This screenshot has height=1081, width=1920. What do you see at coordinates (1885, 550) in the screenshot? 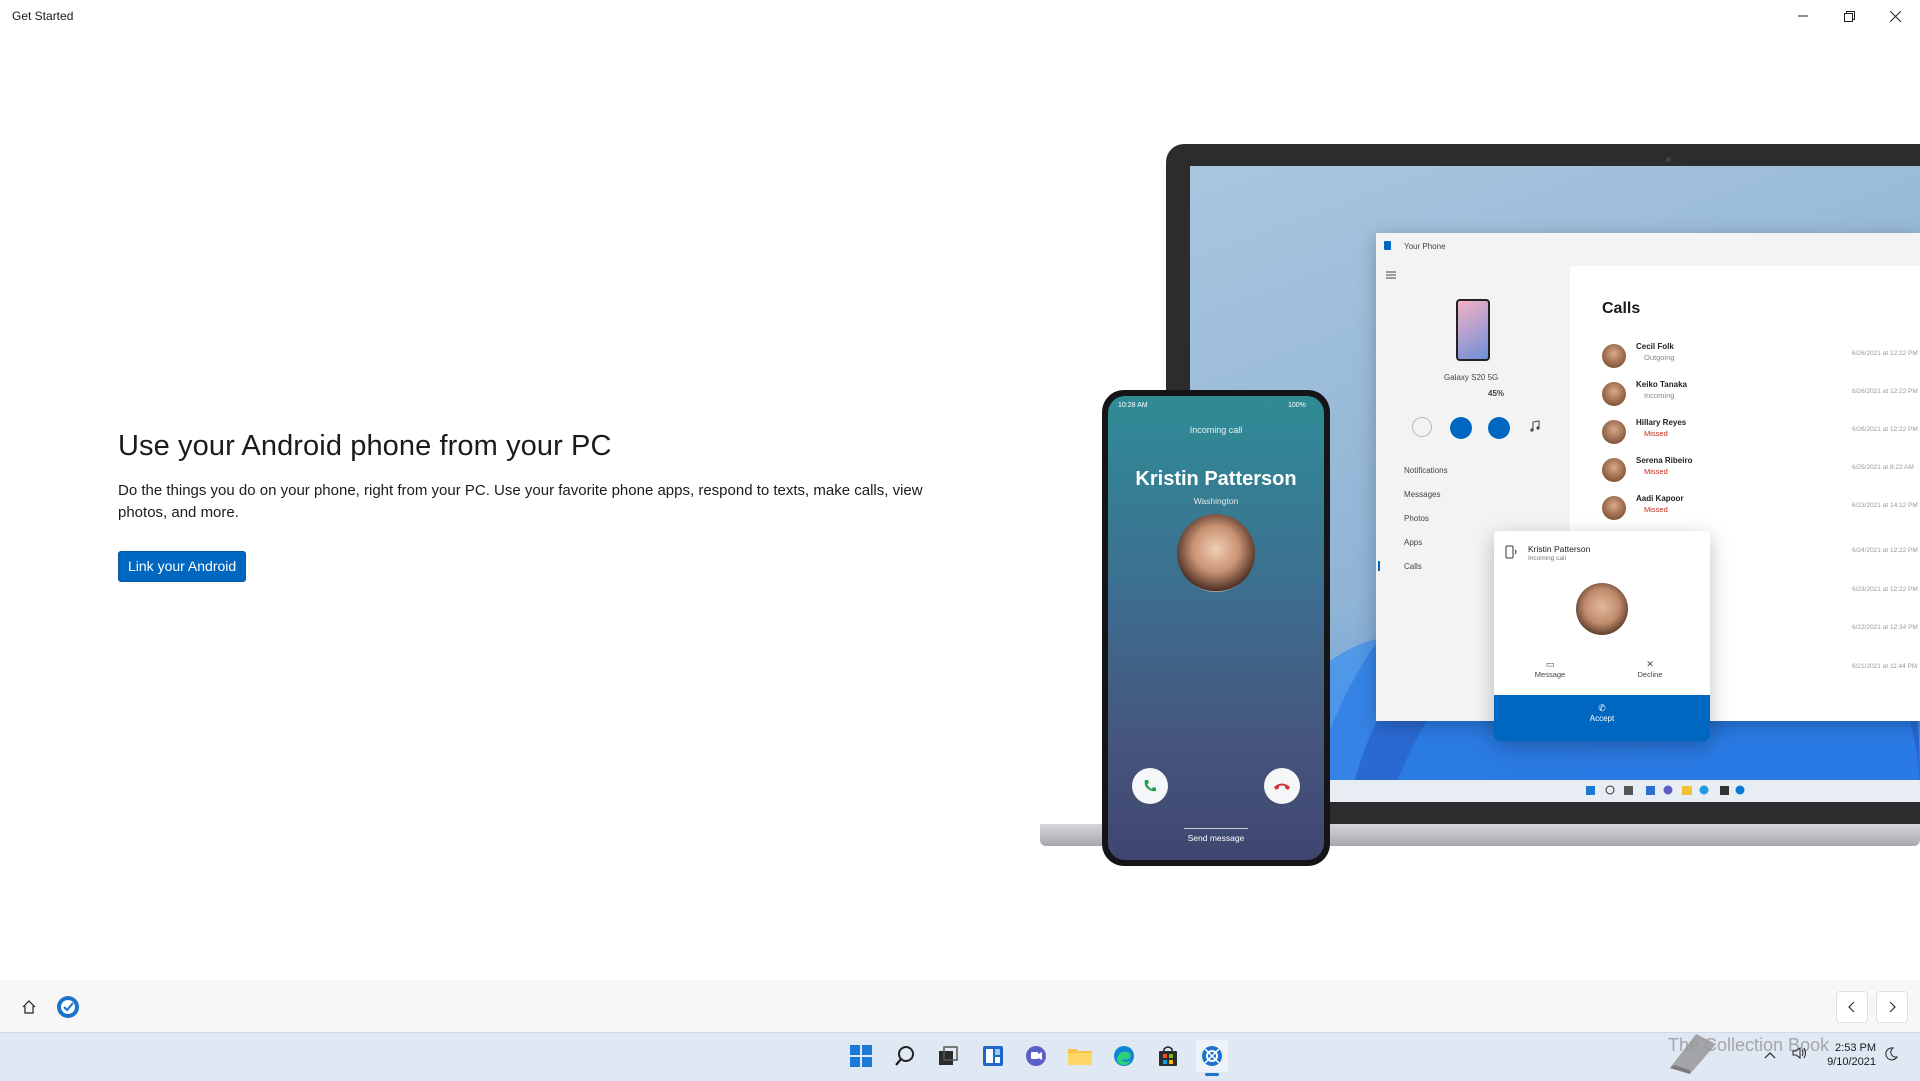
I see `call-date: 6/24/2021 at 12:22 PM` at bounding box center [1885, 550].